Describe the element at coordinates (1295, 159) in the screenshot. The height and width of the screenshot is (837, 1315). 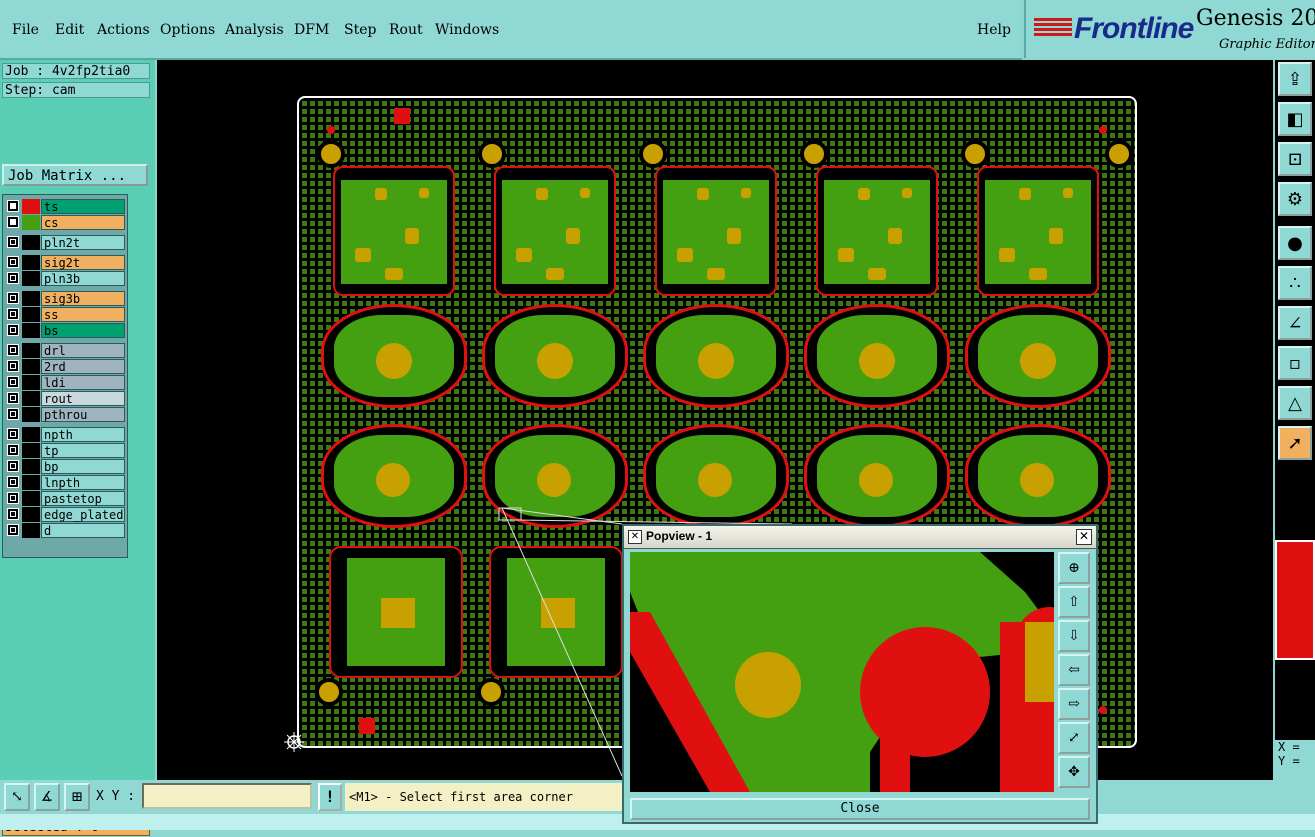
I see `zoom-fit-icon: ⊡` at that location.